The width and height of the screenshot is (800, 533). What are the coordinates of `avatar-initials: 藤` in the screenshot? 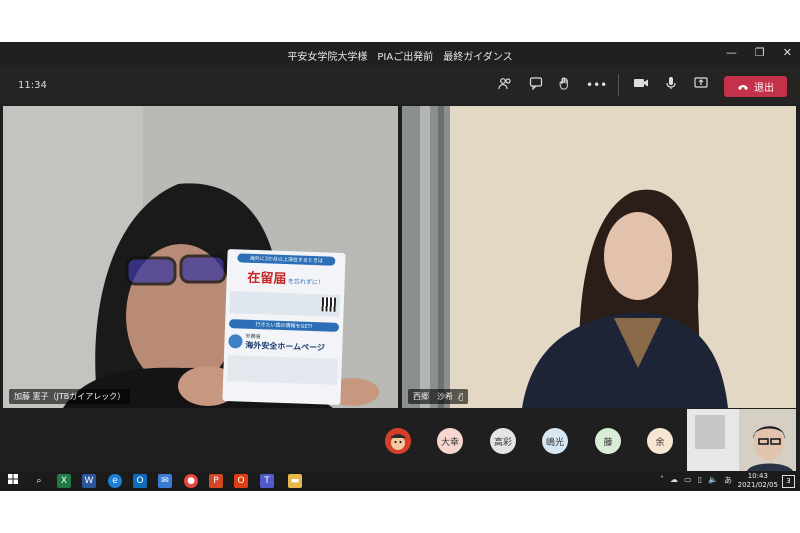 It's located at (608, 442).